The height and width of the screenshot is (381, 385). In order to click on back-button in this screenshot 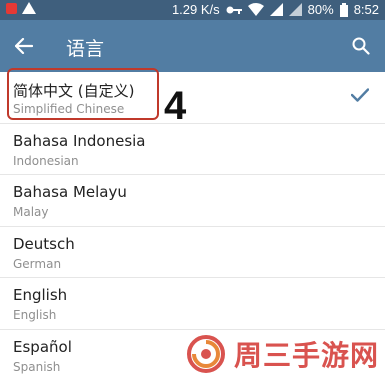, I will do `click(24, 46)`.